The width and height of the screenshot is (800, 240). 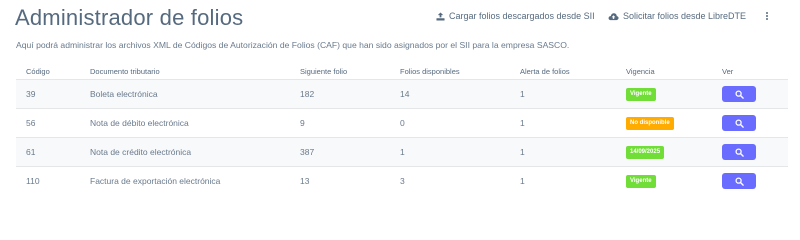 I want to click on request-folios-label: Solicitar folios desde LibreDTE, so click(x=685, y=16).